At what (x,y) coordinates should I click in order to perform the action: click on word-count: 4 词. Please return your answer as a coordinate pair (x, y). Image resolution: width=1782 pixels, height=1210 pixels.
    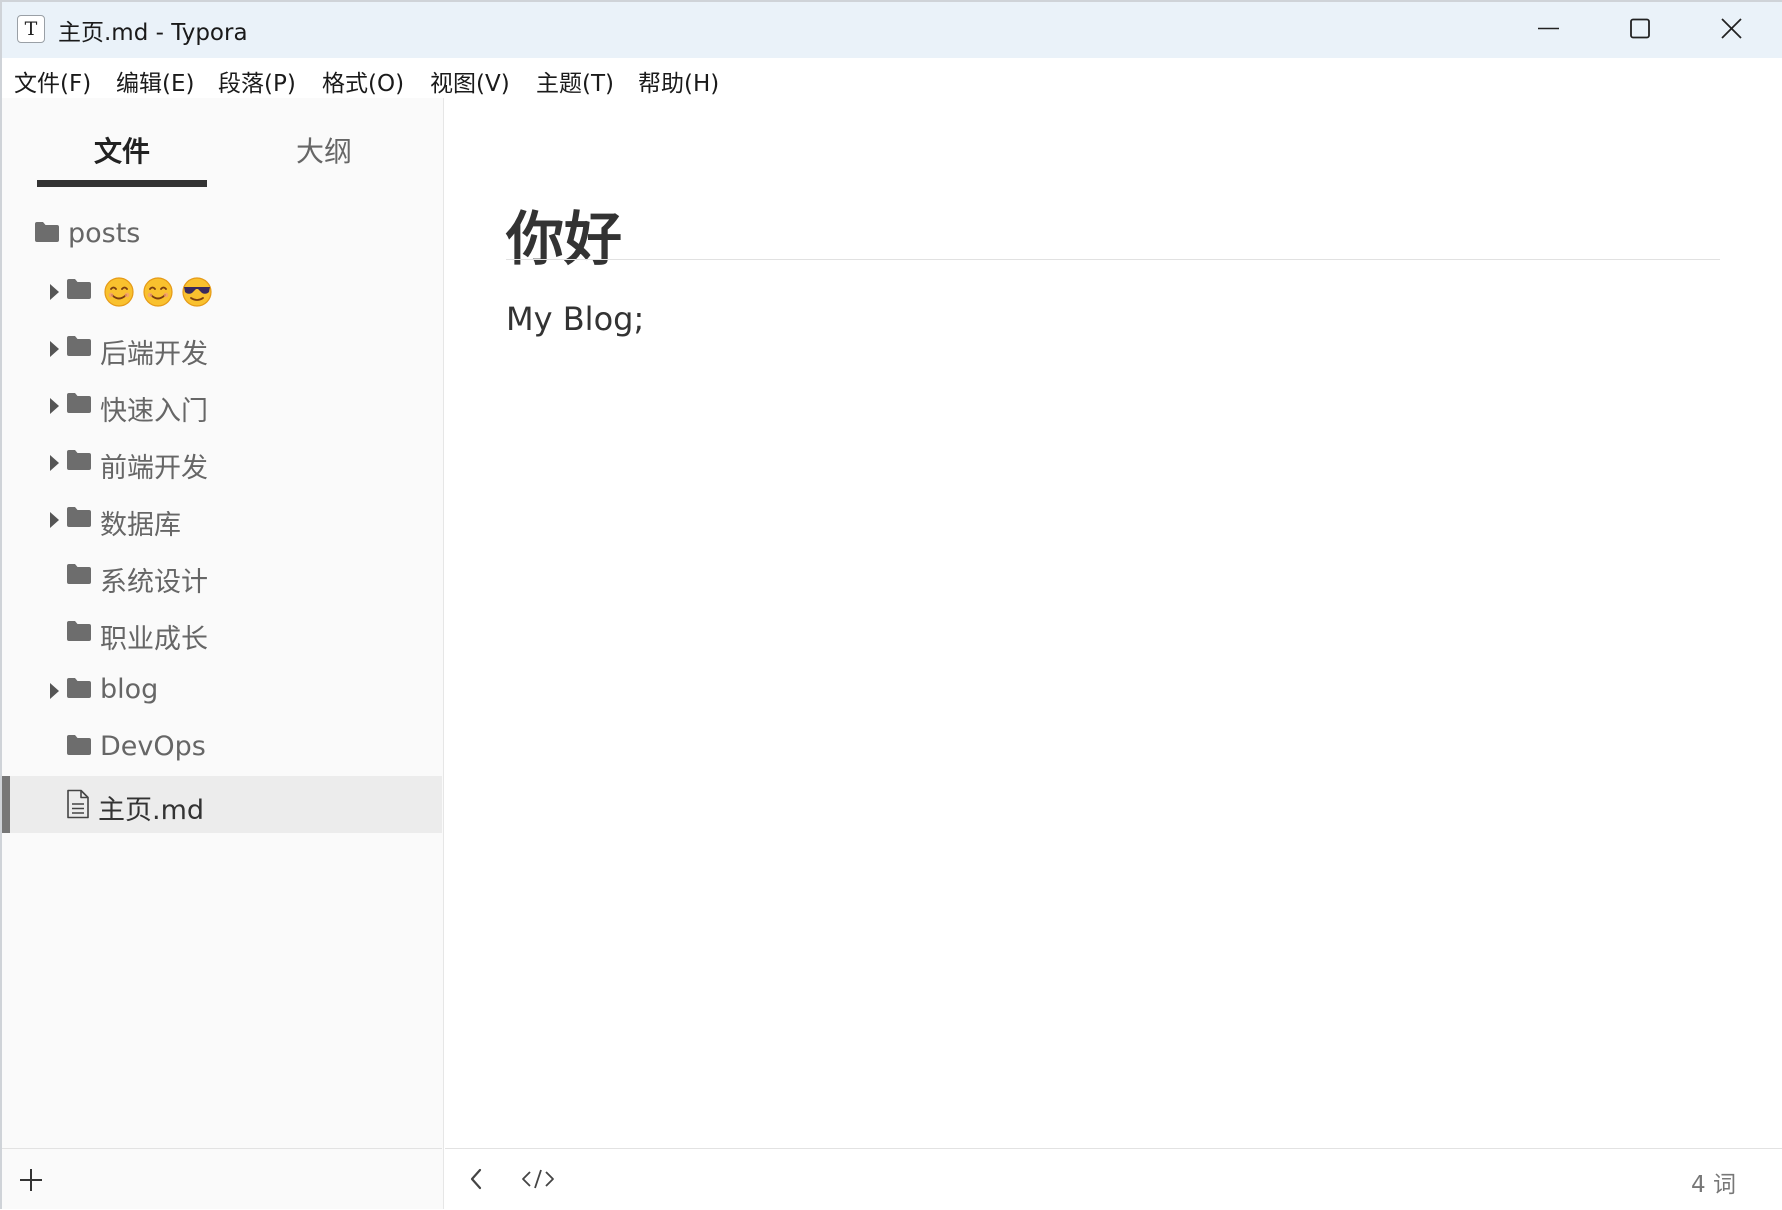
    Looking at the image, I should click on (1713, 1182).